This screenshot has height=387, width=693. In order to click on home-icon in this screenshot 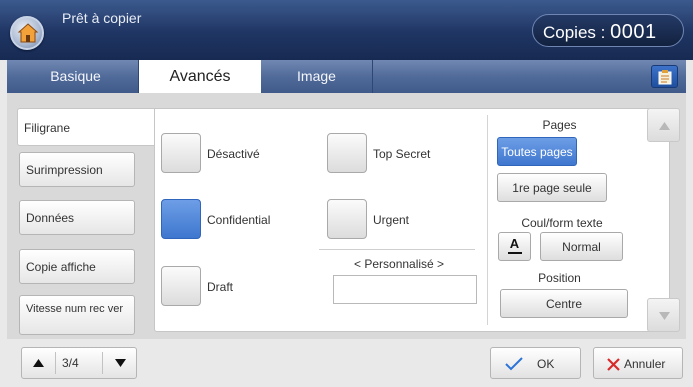, I will do `click(28, 33)`.